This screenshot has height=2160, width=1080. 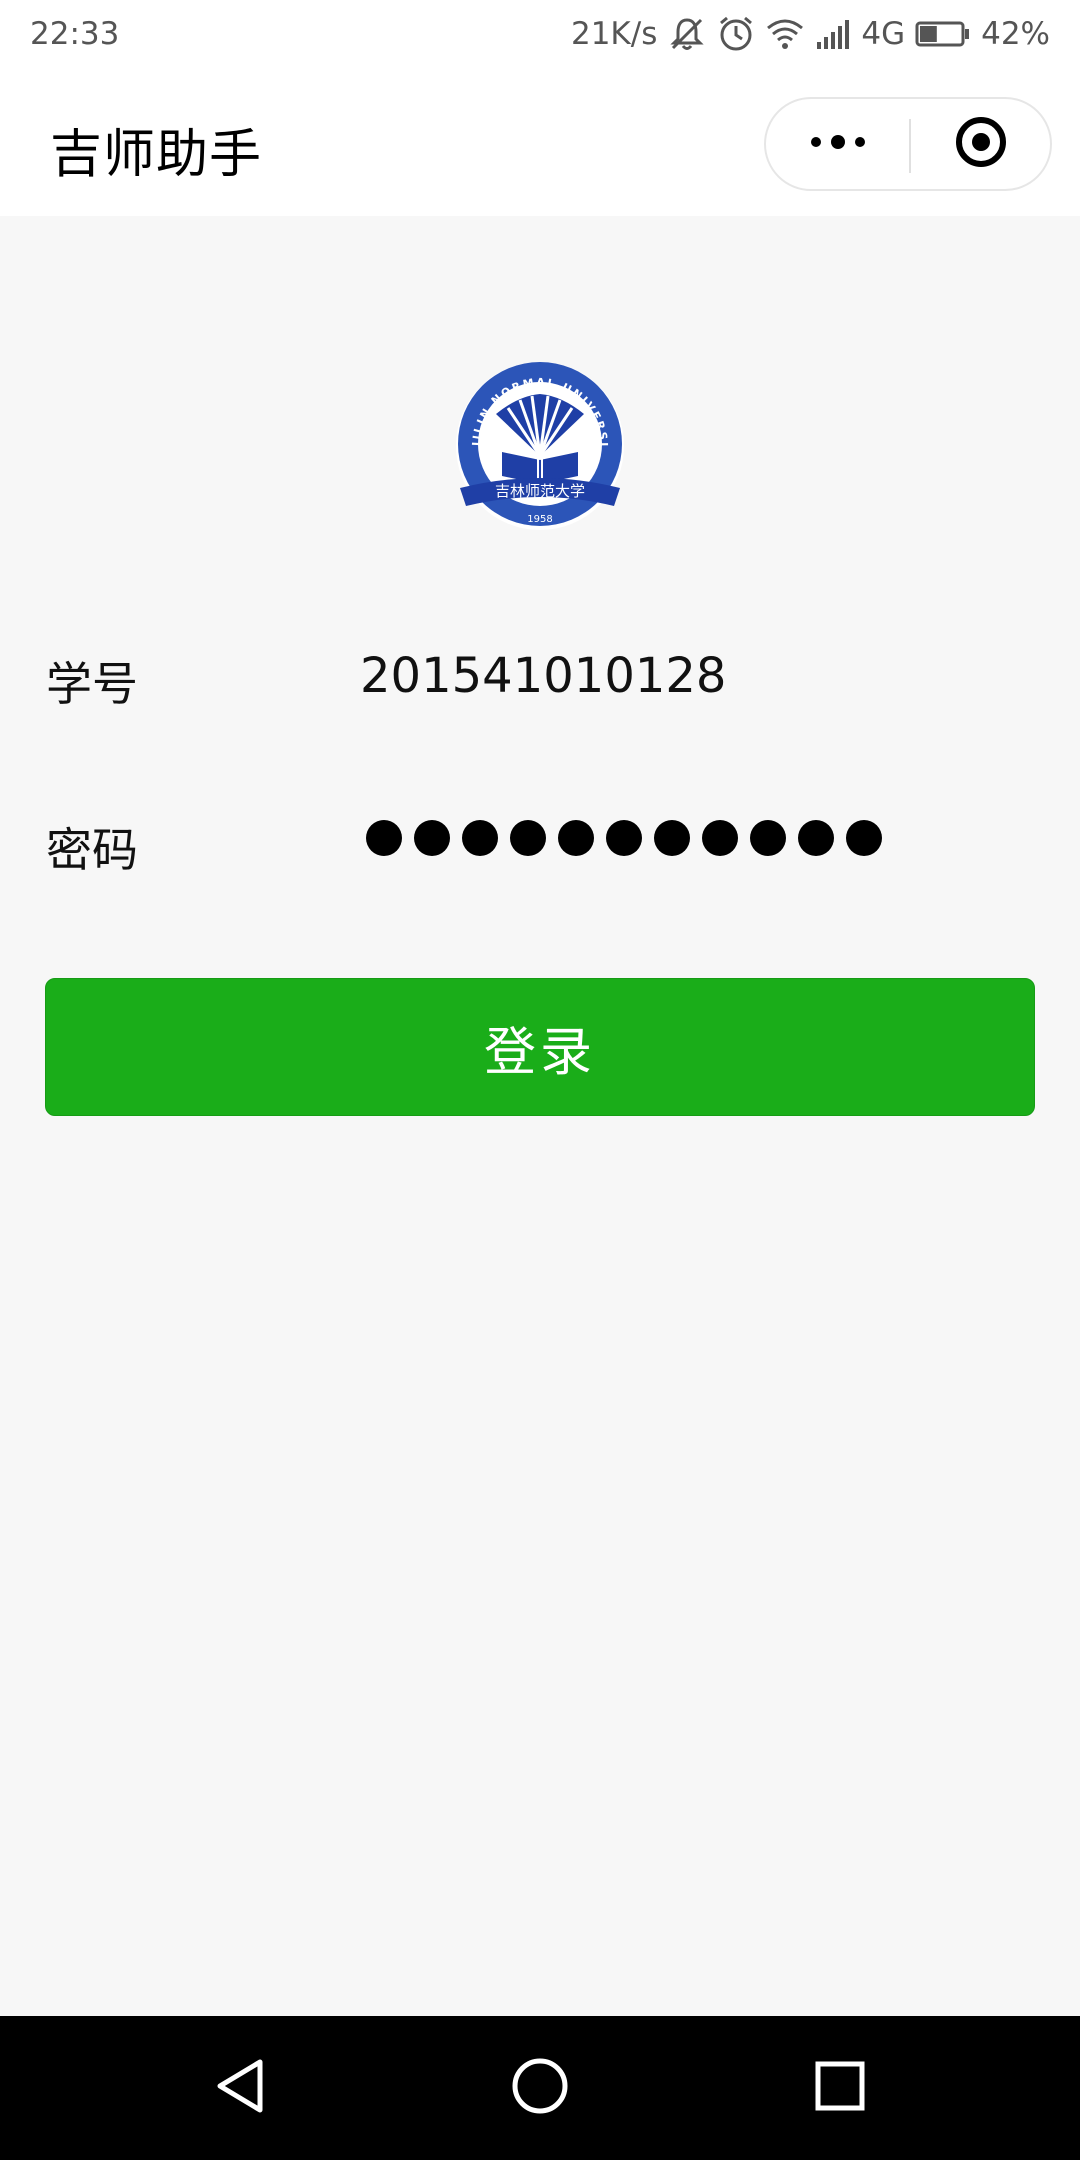 I want to click on back-button, so click(x=240, y=2088).